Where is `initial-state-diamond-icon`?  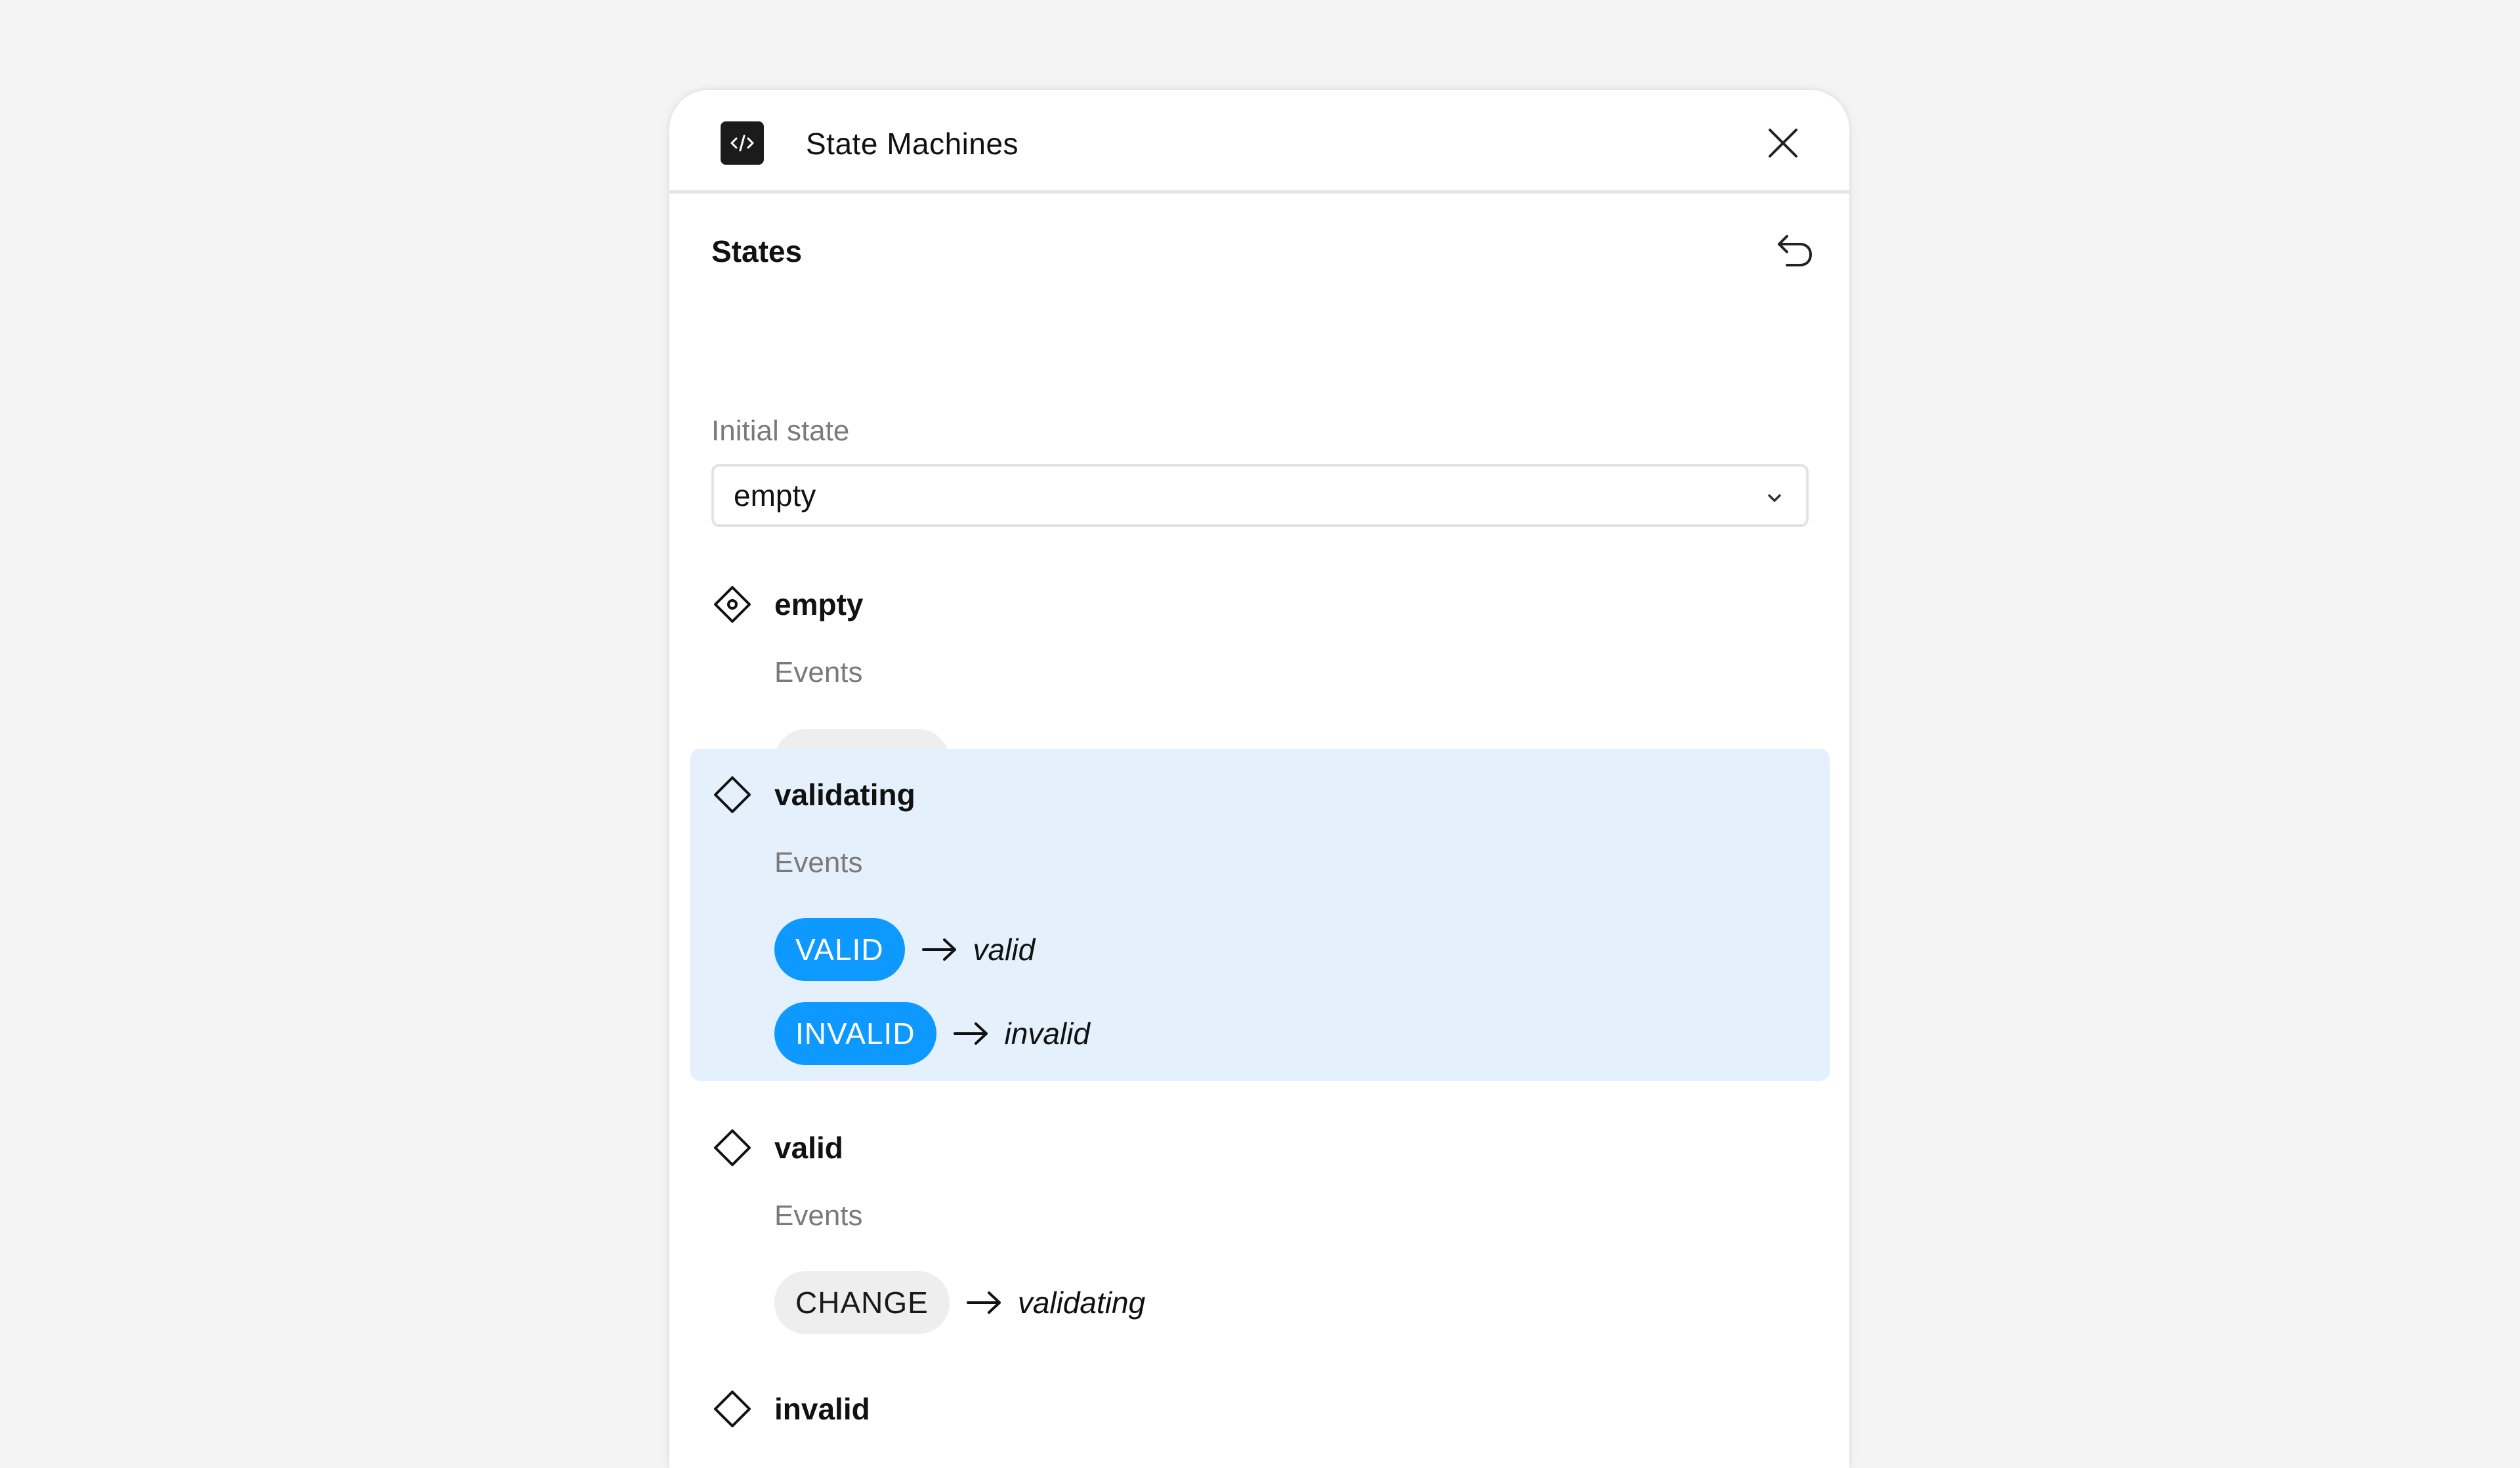
initial-state-diamond-icon is located at coordinates (732, 604).